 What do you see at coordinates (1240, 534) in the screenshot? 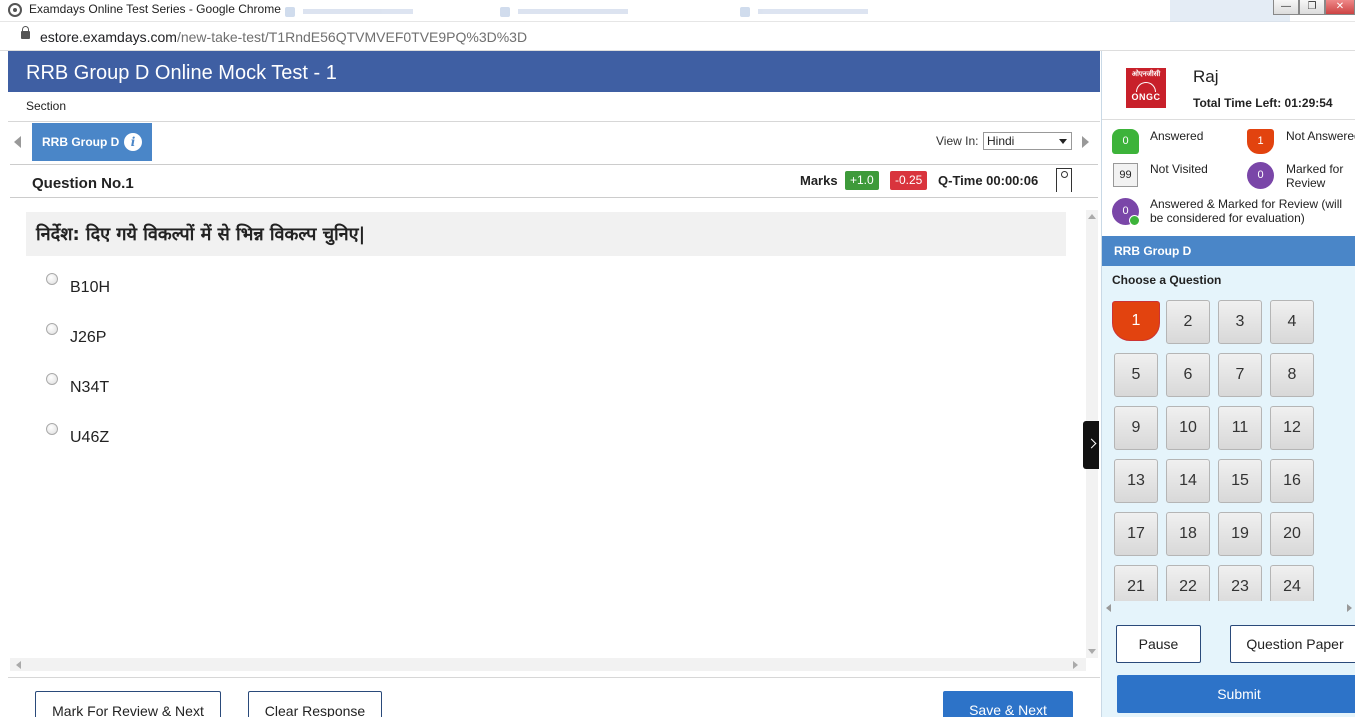
I see `question-button: 19` at bounding box center [1240, 534].